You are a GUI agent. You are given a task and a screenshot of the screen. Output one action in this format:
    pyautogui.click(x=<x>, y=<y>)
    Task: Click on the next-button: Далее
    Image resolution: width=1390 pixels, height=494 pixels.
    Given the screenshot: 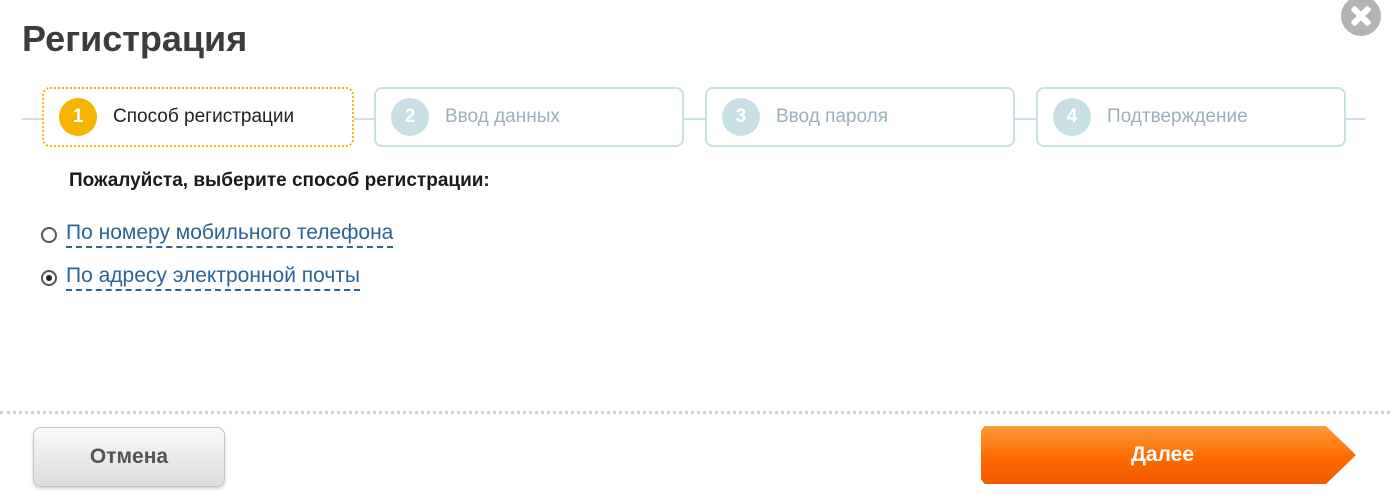 What is the action you would take?
    pyautogui.click(x=1168, y=455)
    